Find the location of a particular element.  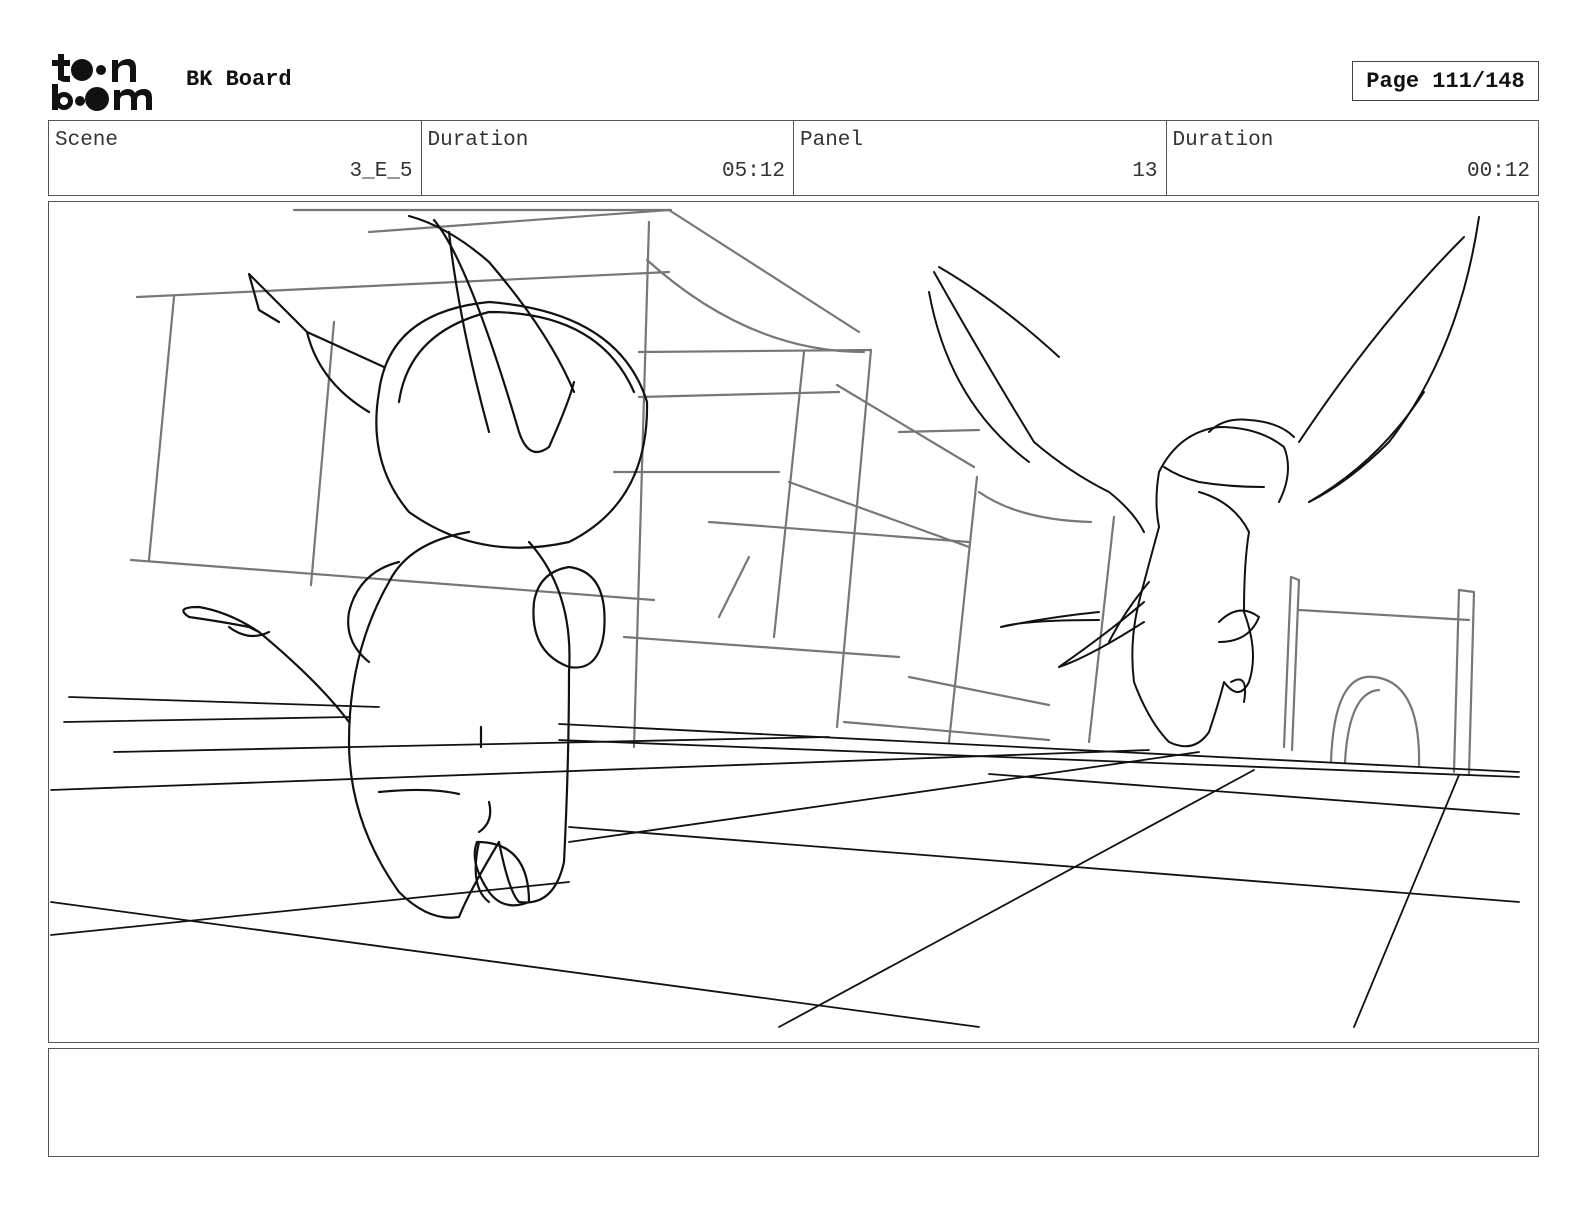

panel-duration-value: 00:12 is located at coordinates (1498, 171).